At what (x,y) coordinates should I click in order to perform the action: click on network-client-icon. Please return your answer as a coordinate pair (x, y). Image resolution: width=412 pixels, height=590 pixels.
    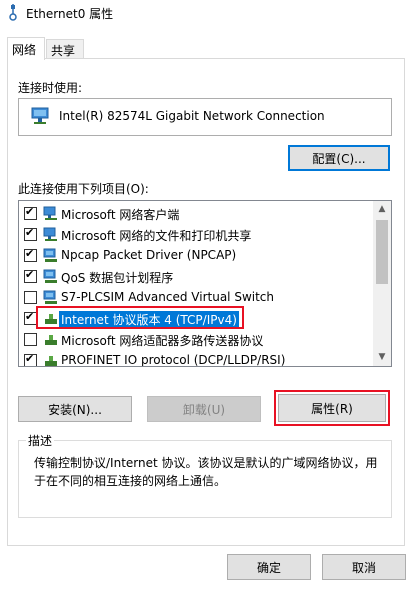
    Looking at the image, I should click on (50, 213).